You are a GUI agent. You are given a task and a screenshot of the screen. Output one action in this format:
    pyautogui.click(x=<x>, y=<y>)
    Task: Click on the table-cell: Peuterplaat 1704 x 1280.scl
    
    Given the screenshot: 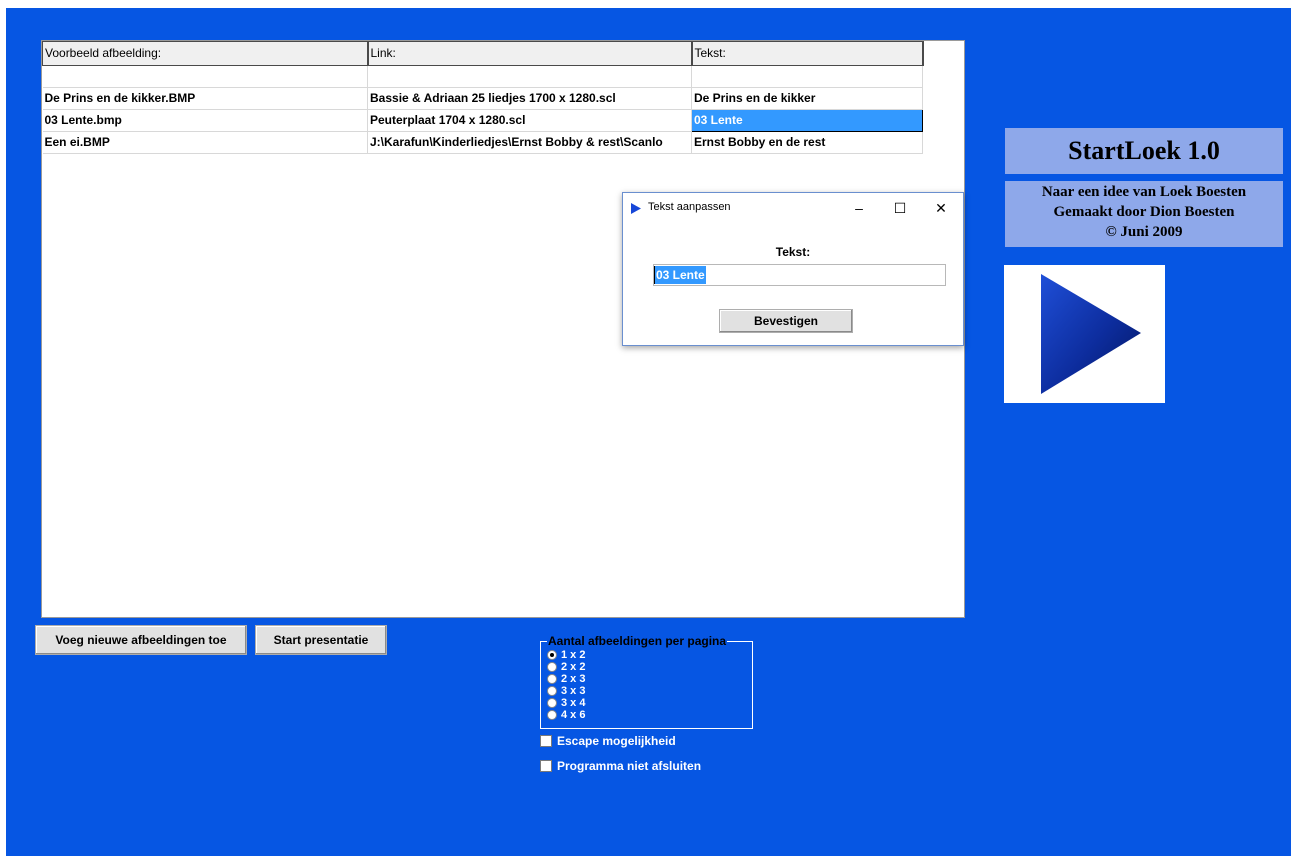 What is the action you would take?
    pyautogui.click(x=529, y=120)
    